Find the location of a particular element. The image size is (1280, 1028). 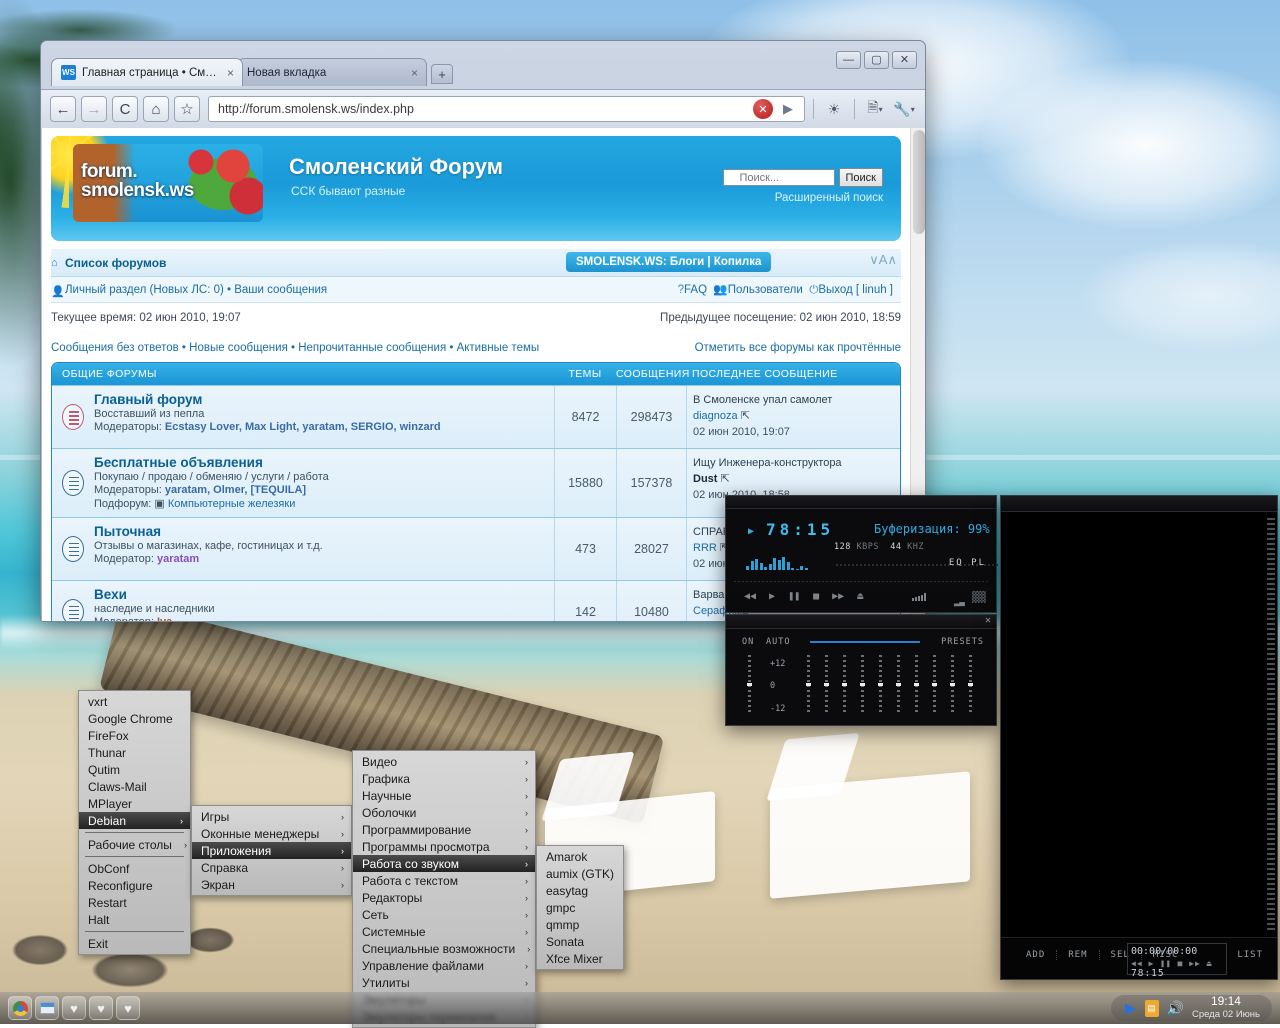

menu-item-viewers: Программы просмотра› is located at coordinates (444, 846).